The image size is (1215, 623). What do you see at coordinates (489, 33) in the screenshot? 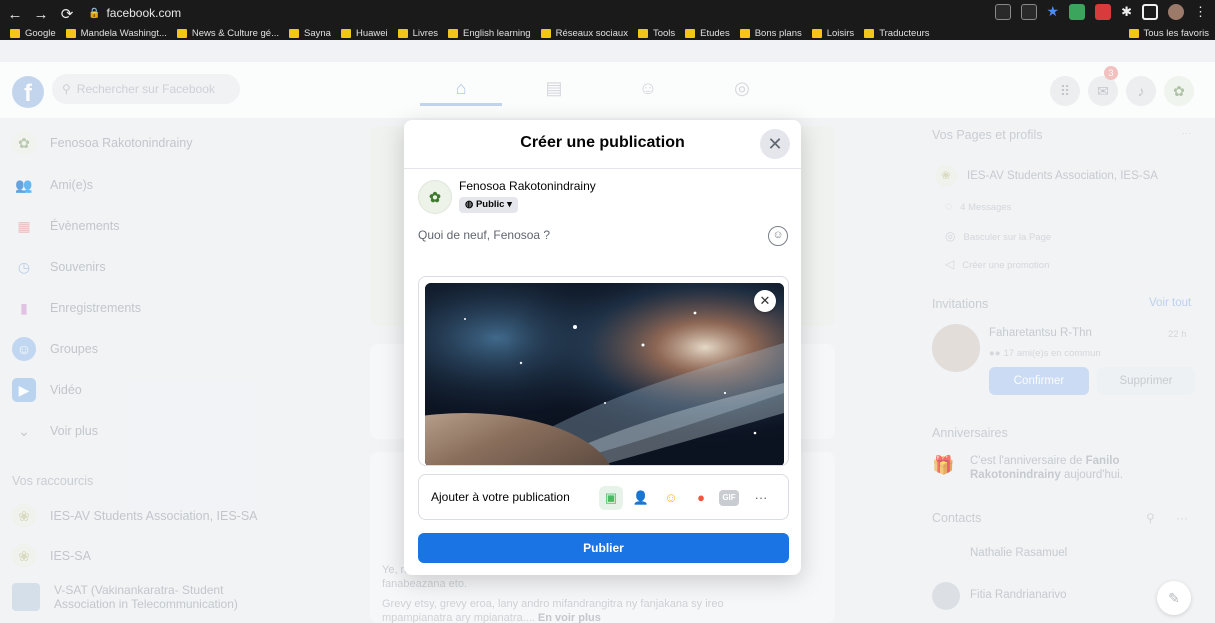
I see `bookmark-item: English learning` at bounding box center [489, 33].